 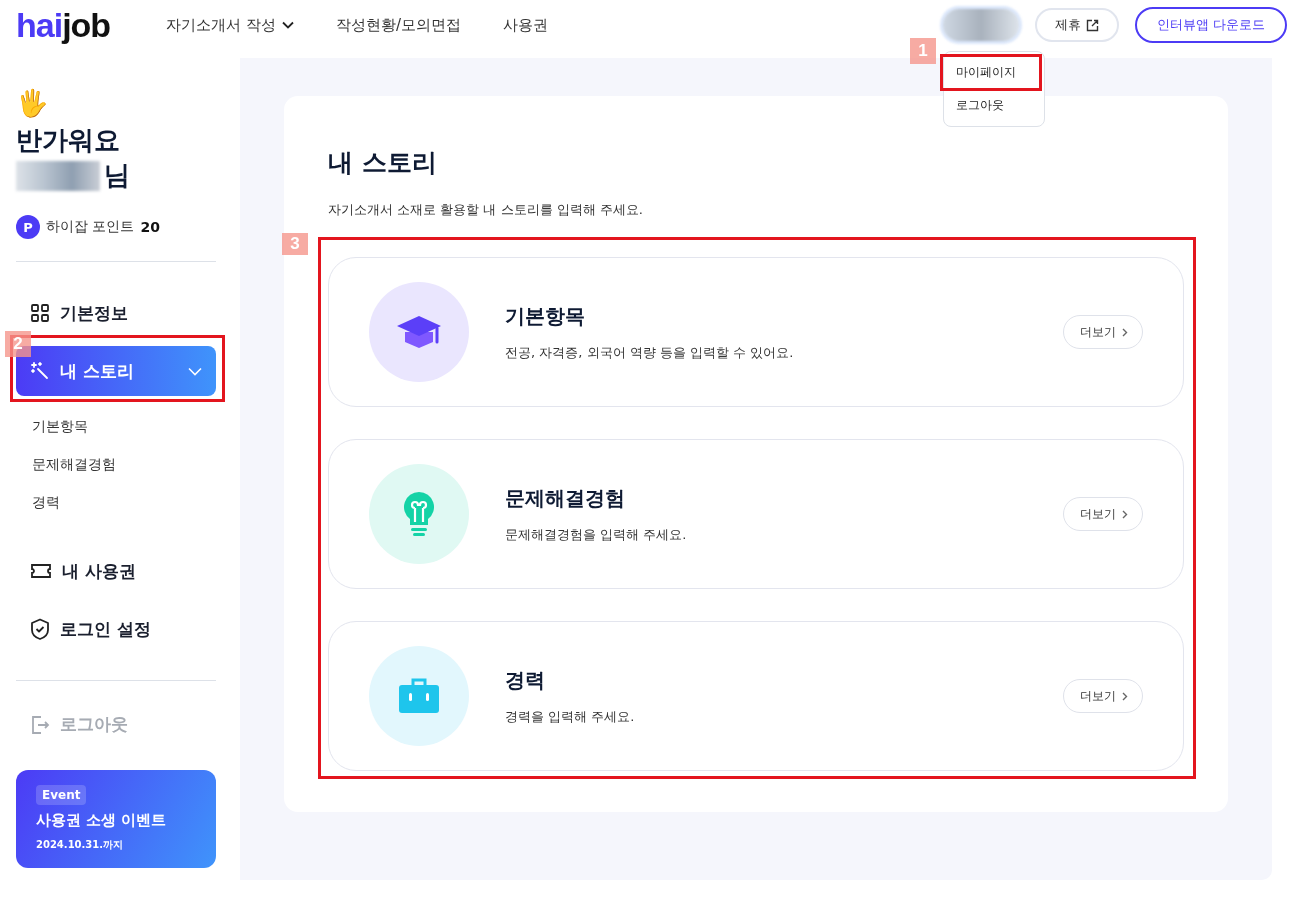 What do you see at coordinates (756, 696) in the screenshot?
I see `story-card: 경력 경력을 입력해 주세요. 더보기` at bounding box center [756, 696].